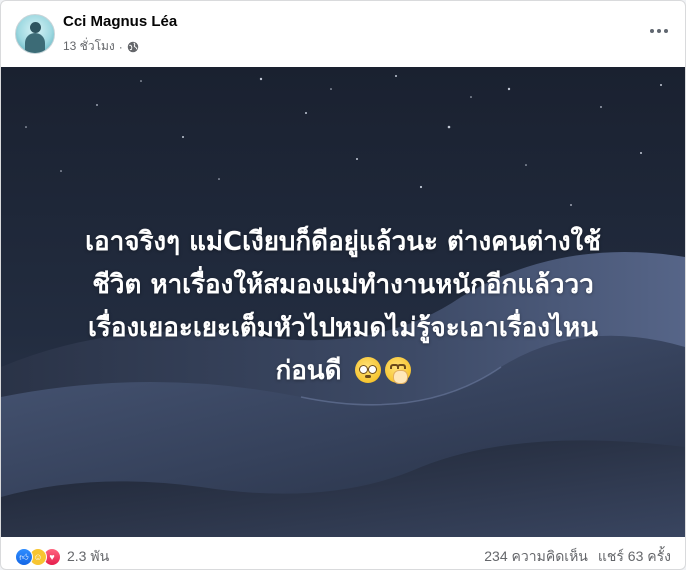 The width and height of the screenshot is (686, 570). Describe the element at coordinates (400, 377) in the screenshot. I see `emoji-hand` at that location.